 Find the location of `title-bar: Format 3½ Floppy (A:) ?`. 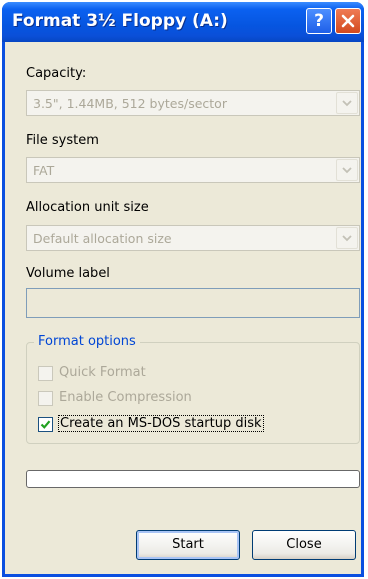

title-bar: Format 3½ Floppy (A:) ? is located at coordinates (183, 22).